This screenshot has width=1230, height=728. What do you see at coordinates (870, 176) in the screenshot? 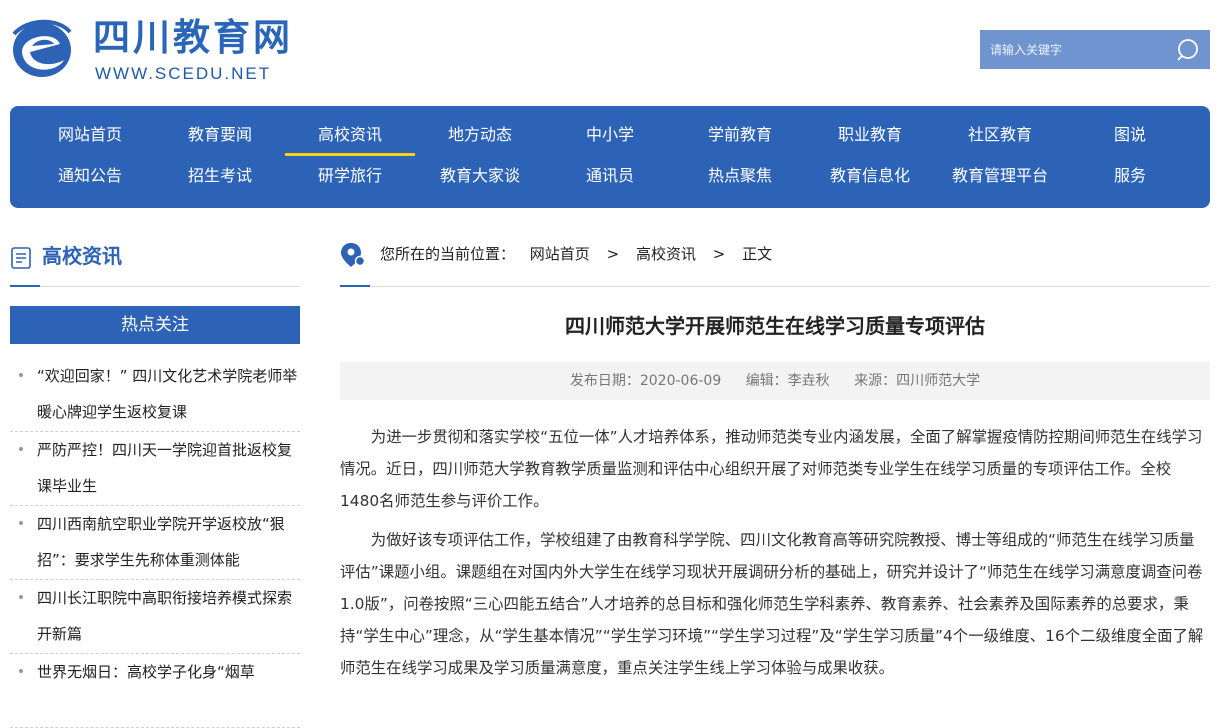
I see `nav-item-informatization: 教育信息化` at bounding box center [870, 176].